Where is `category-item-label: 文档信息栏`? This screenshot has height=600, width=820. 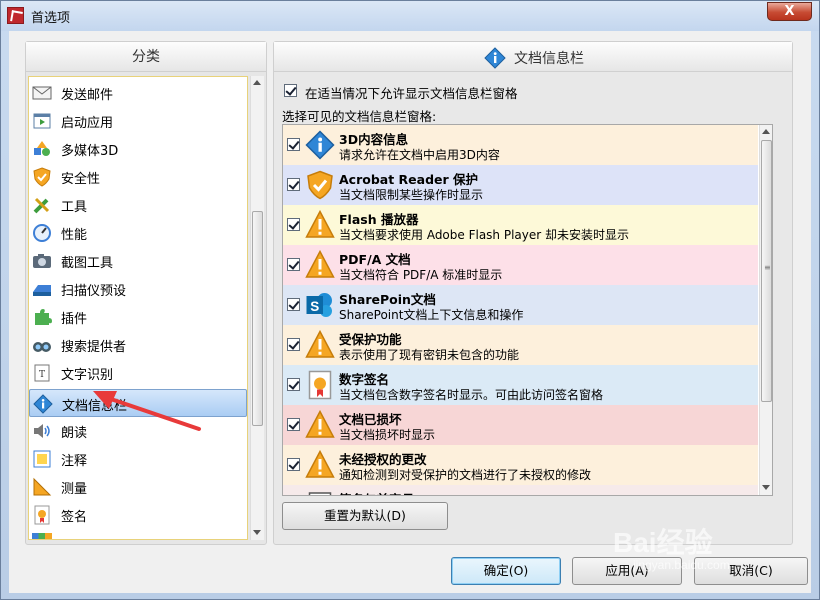
category-item-label: 文档信息栏 is located at coordinates (95, 406).